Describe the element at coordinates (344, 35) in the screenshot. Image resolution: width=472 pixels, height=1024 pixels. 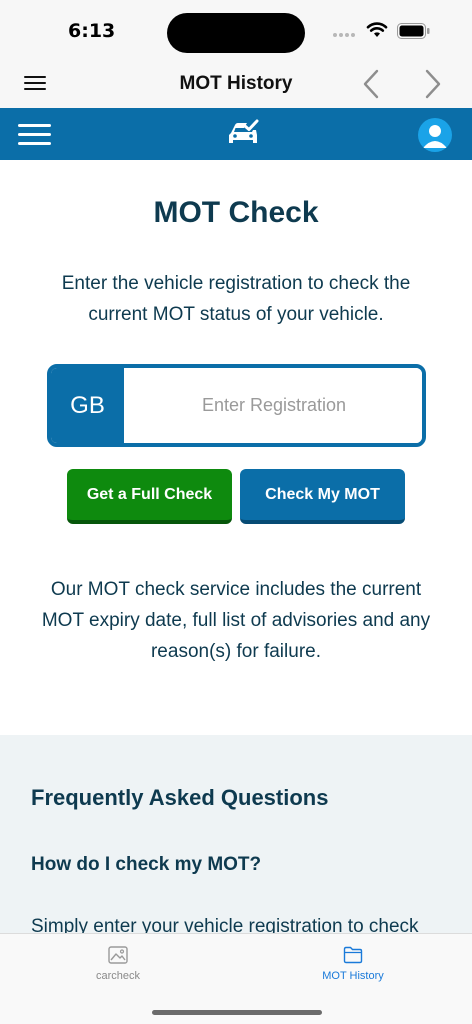
I see `signal-dots-icon` at that location.